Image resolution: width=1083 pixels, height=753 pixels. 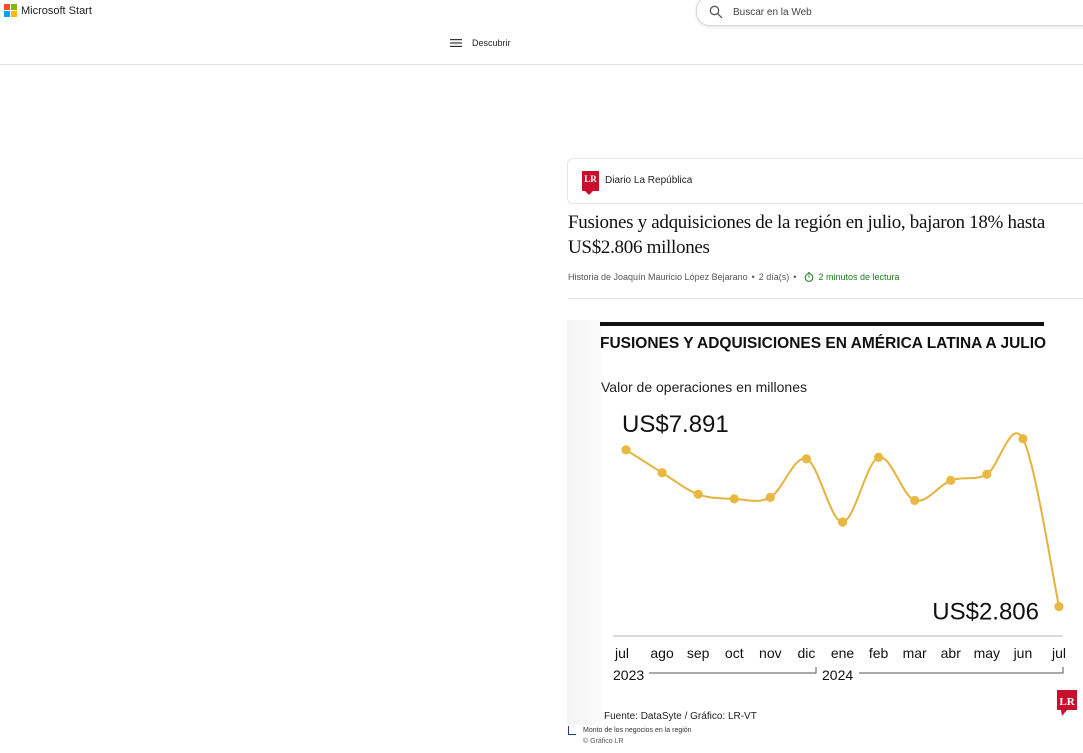 I want to click on caption-marker, so click(x=572, y=730).